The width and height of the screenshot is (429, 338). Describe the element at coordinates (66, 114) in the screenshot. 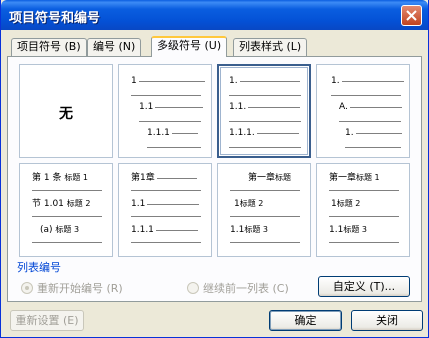

I see `none-label: 无` at that location.